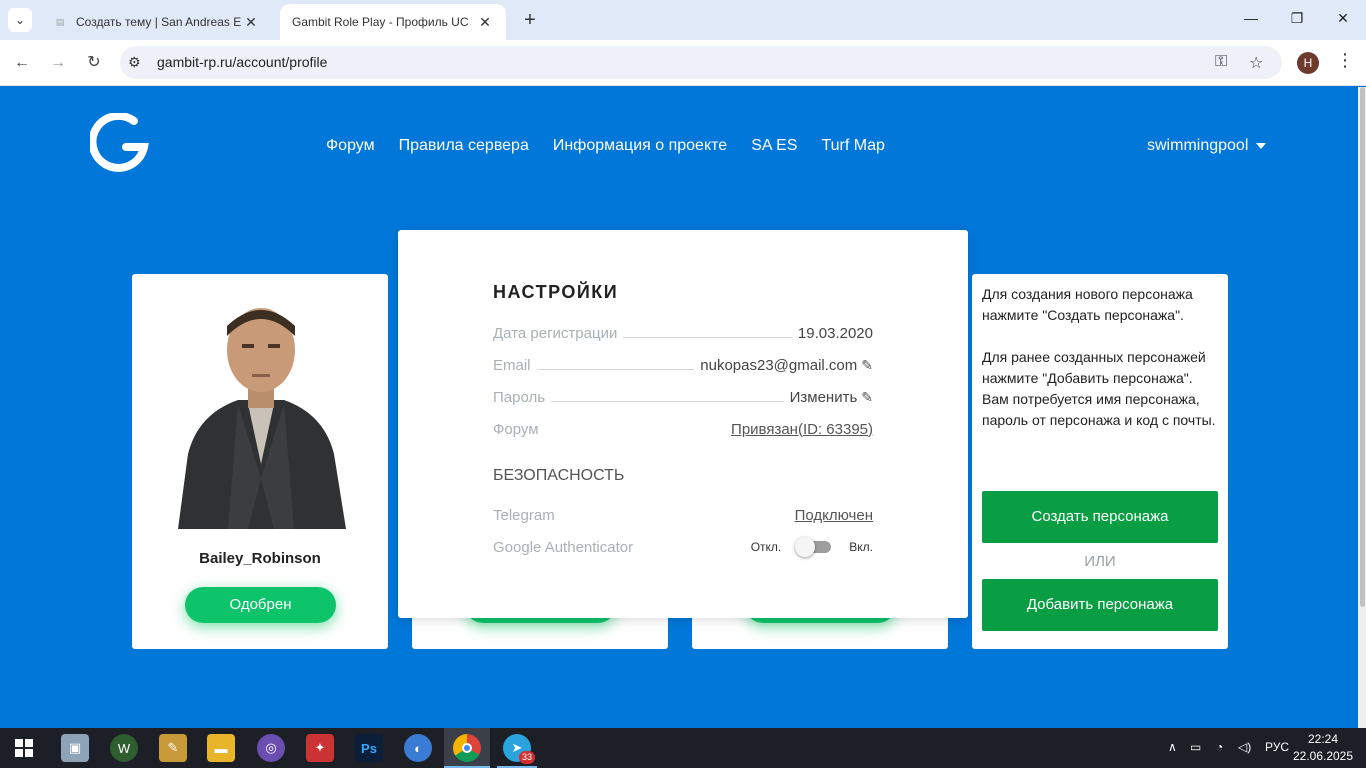 The width and height of the screenshot is (1366, 768). Describe the element at coordinates (221, 748) in the screenshot. I see `file-explorer-icon: ▬` at that location.